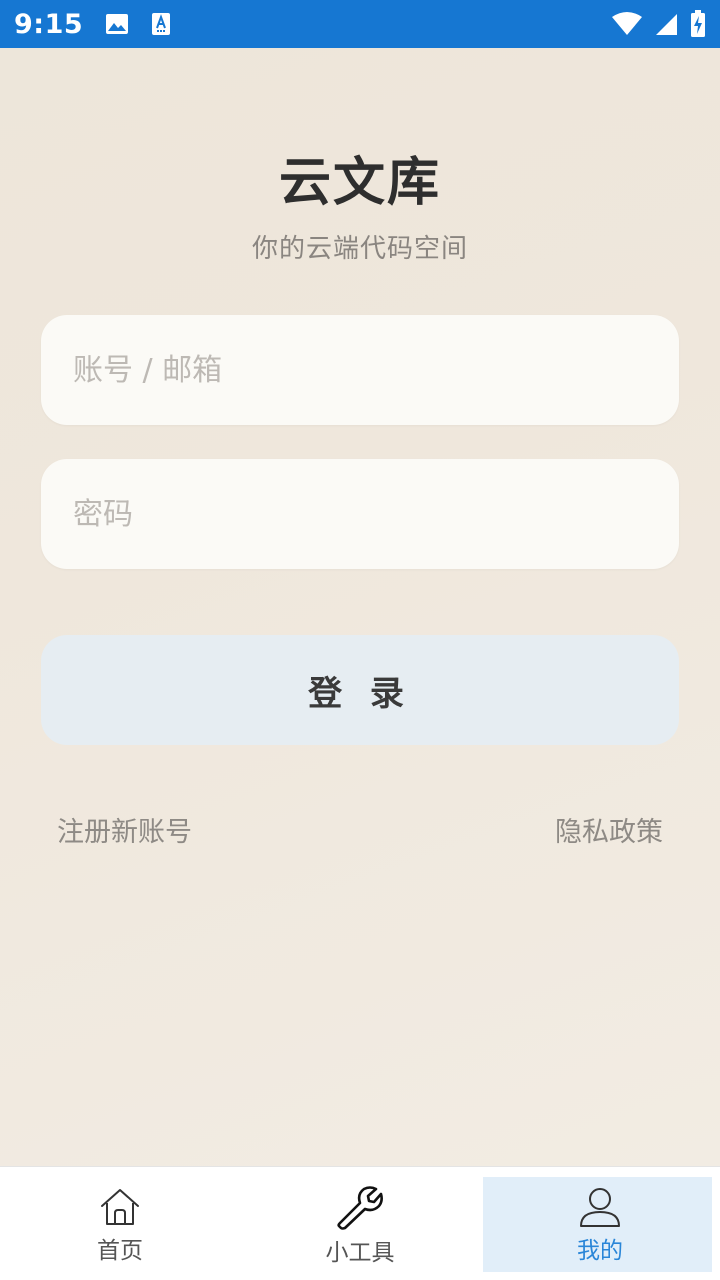 This screenshot has width=720, height=1280. What do you see at coordinates (360, 1253) in the screenshot?
I see `nav-label-tools: 小工具` at bounding box center [360, 1253].